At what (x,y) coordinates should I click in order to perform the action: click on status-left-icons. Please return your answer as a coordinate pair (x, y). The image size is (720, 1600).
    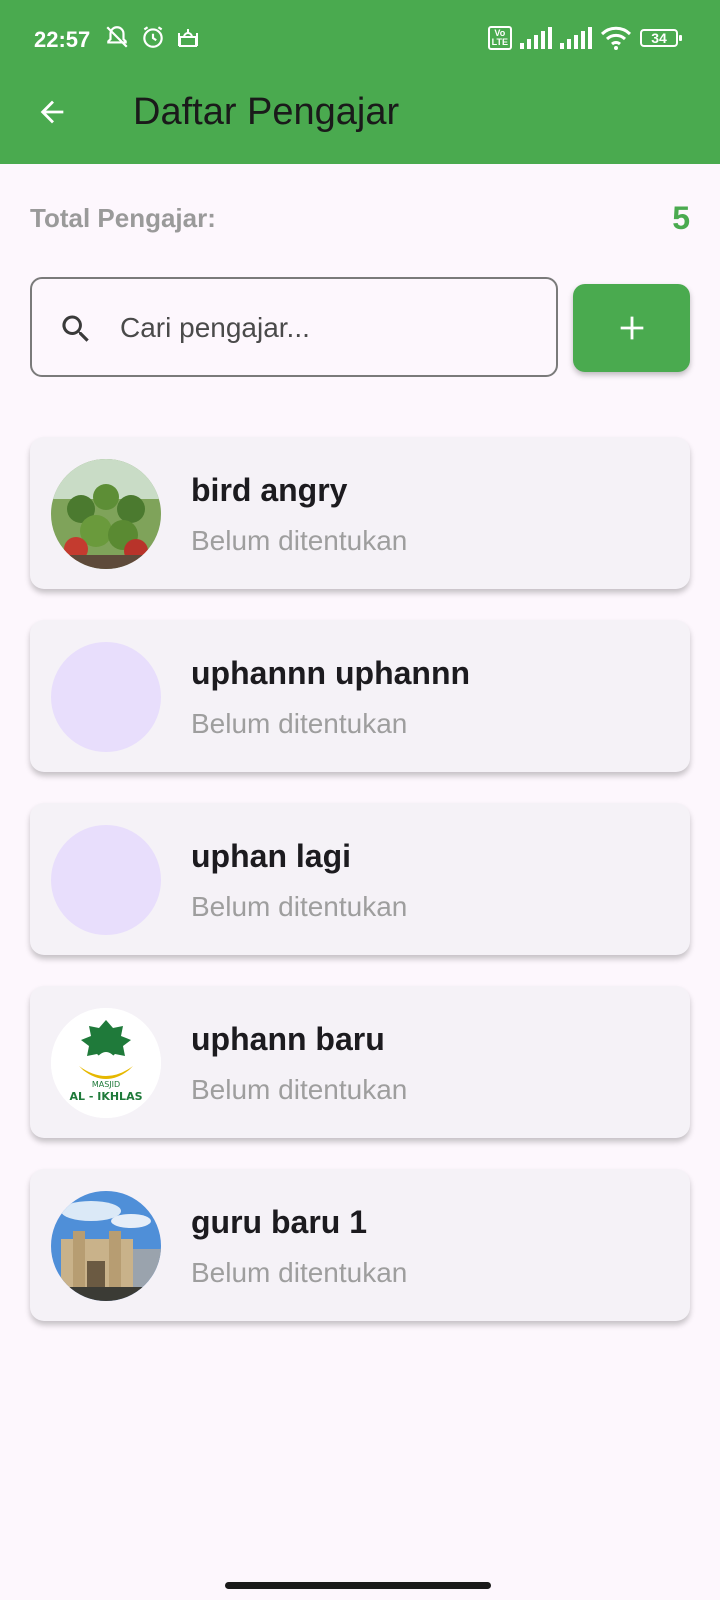
    Looking at the image, I should click on (152, 37).